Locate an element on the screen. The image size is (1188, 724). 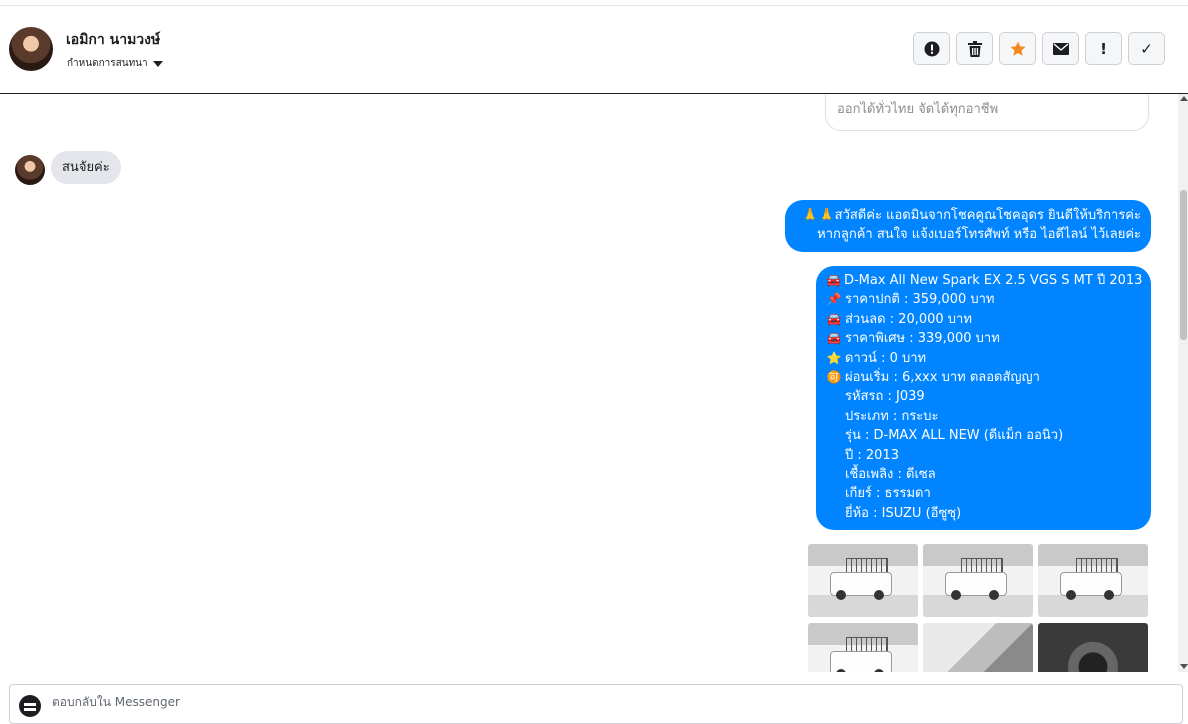
listing-line: รุ่น : D-MAX ALL NEW (ดีแม็ก ออนิว) is located at coordinates (954, 436).